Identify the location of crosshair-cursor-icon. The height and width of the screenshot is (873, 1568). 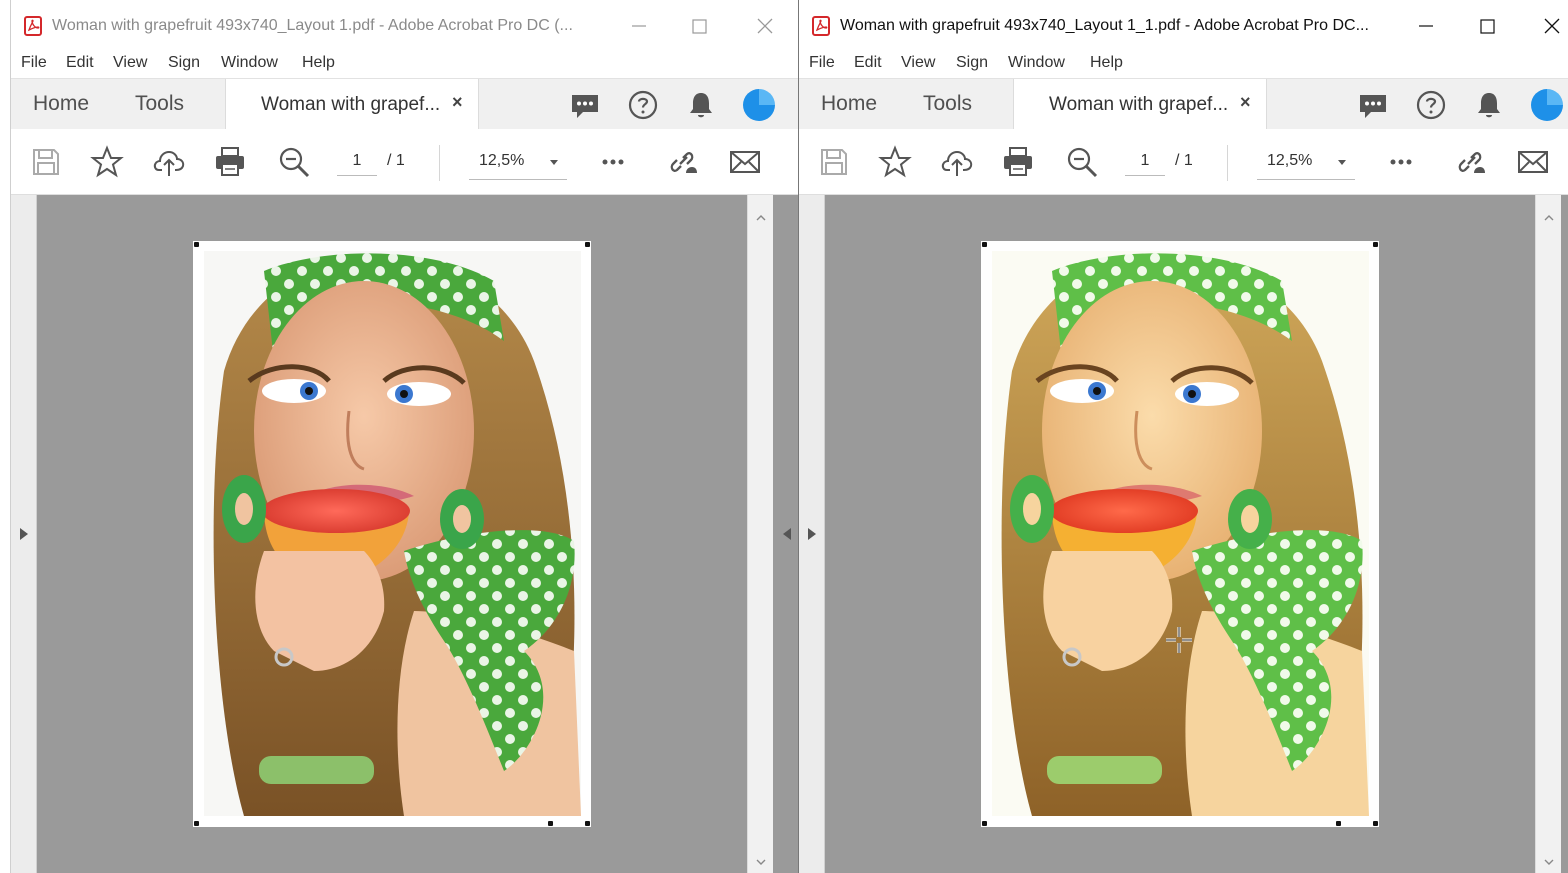
(1179, 640).